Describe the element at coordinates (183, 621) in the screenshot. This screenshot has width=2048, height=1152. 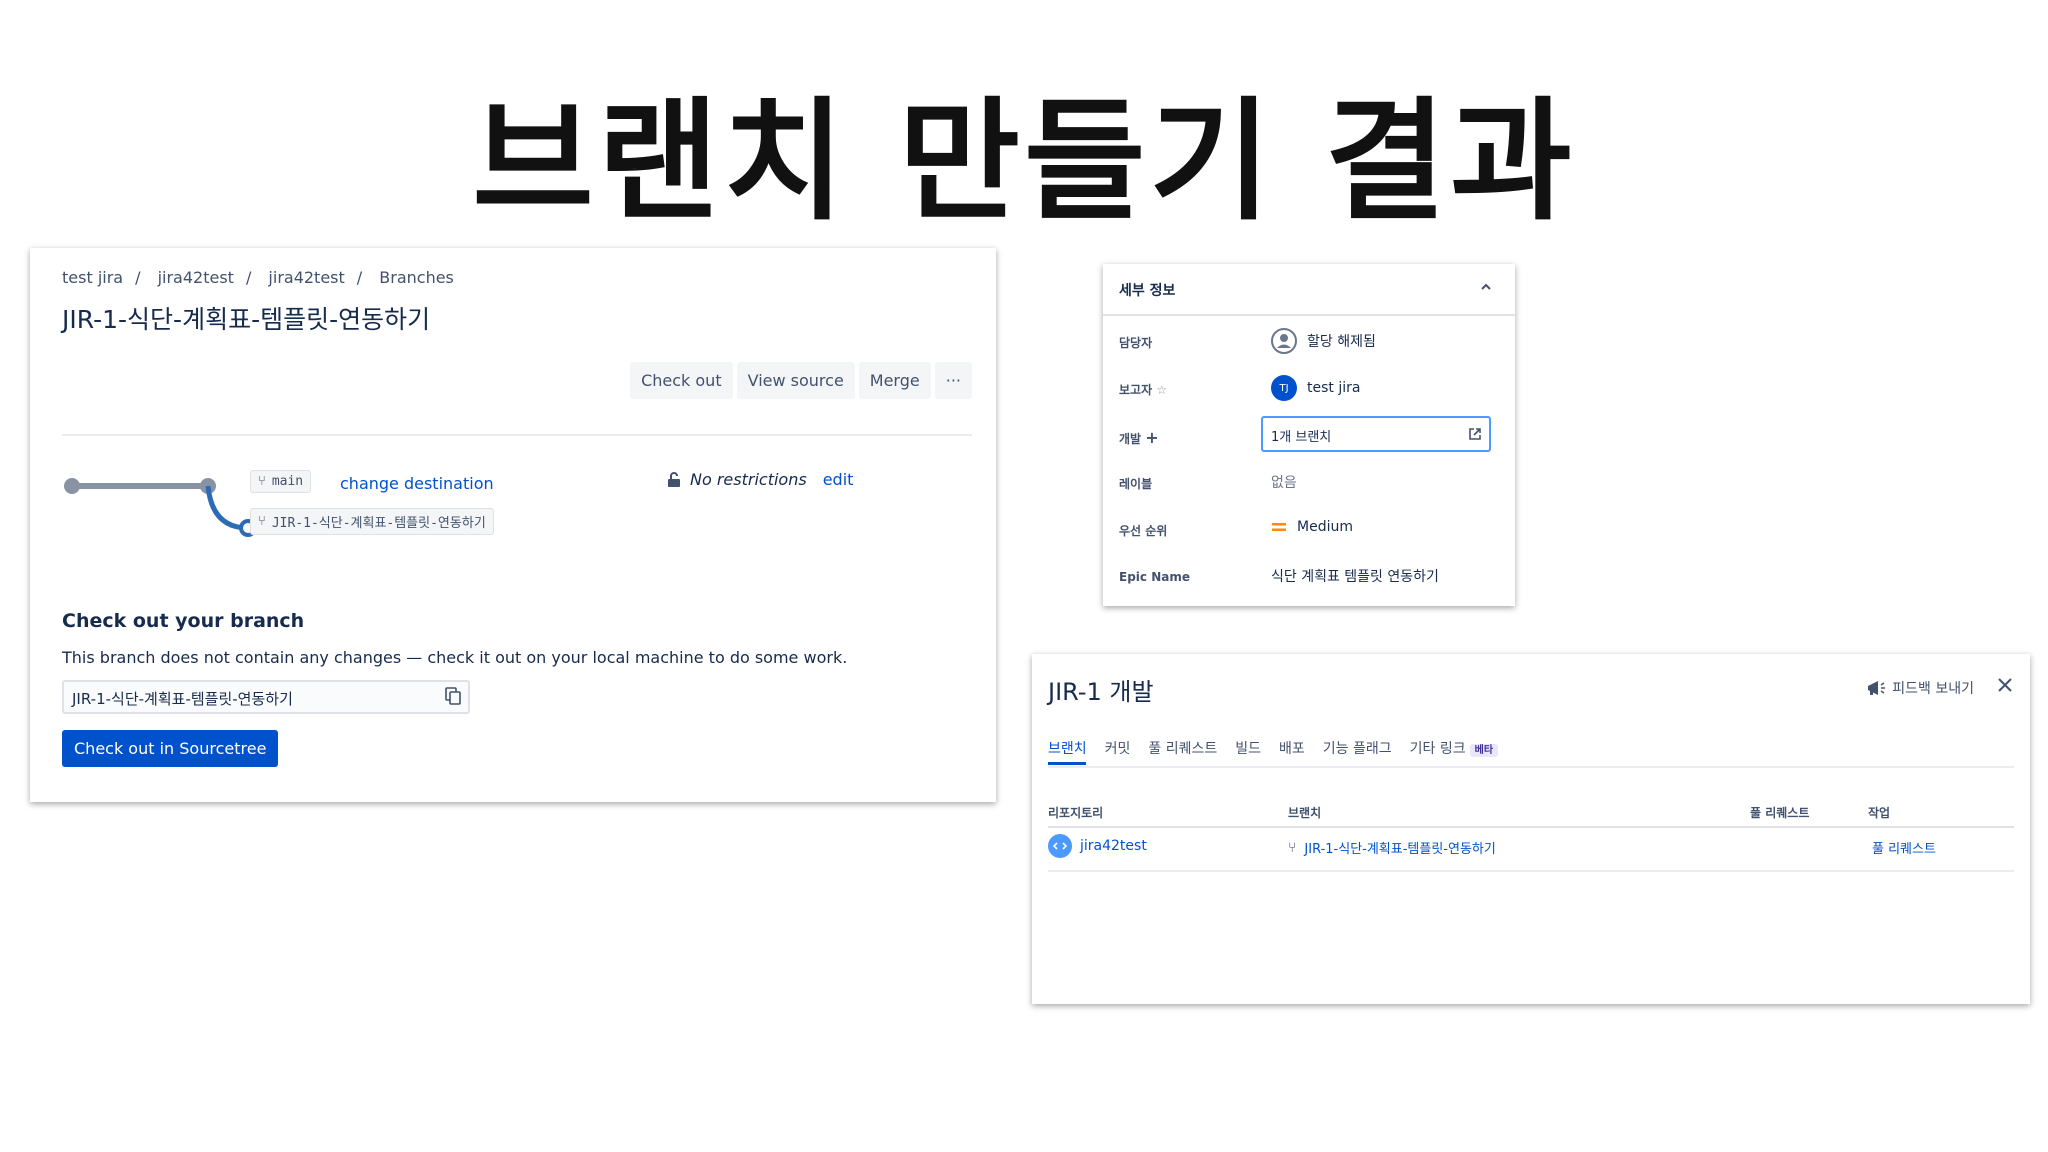
I see `checkout-heading: Check out your branch` at that location.